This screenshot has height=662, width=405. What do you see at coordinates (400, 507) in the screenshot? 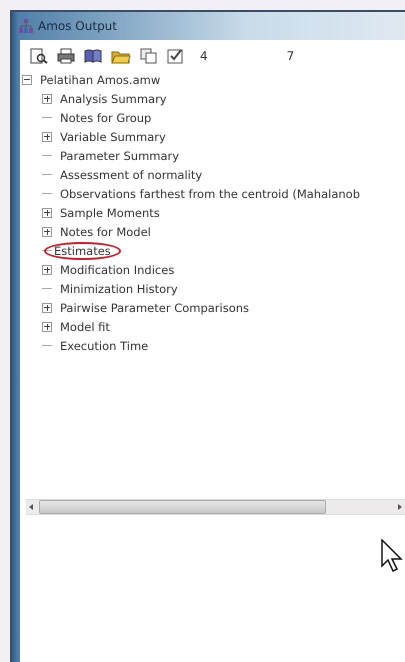
I see `scroll-right-icon` at bounding box center [400, 507].